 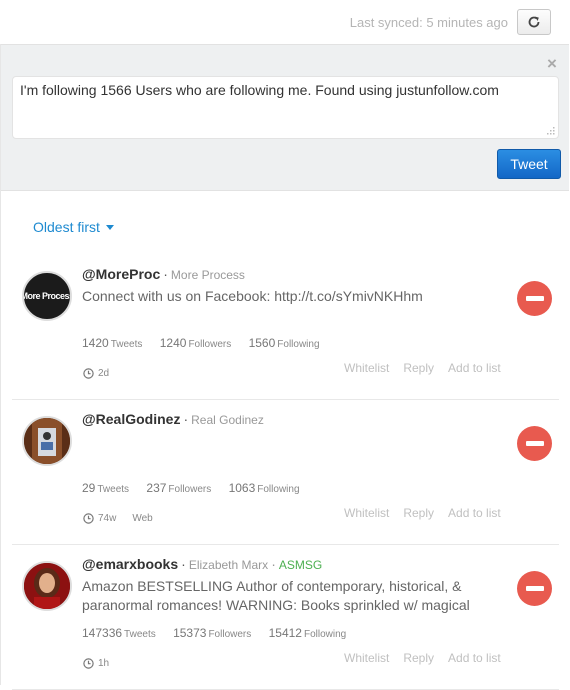 What do you see at coordinates (190, 633) in the screenshot?
I see `followers-count: 15373` at bounding box center [190, 633].